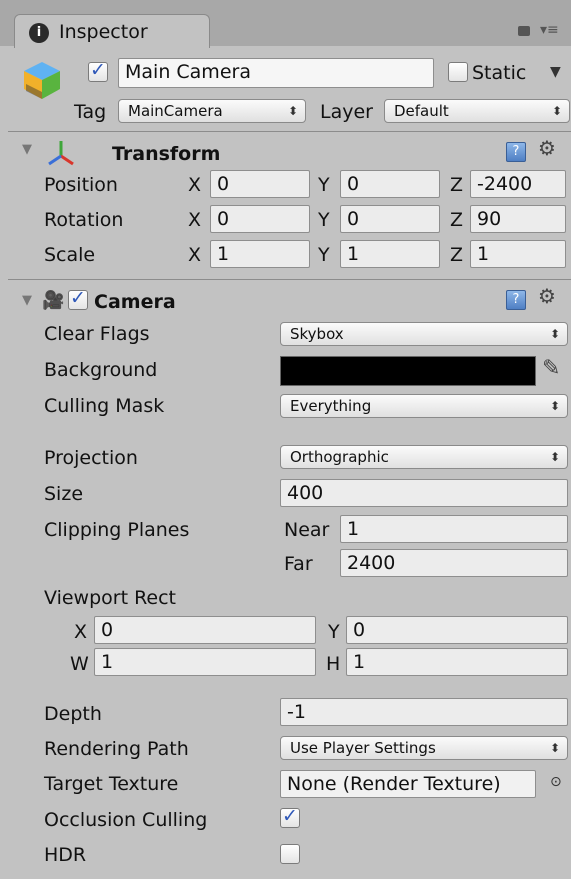 The height and width of the screenshot is (879, 571). Describe the element at coordinates (421, 111) in the screenshot. I see `layer-value: Default` at that location.